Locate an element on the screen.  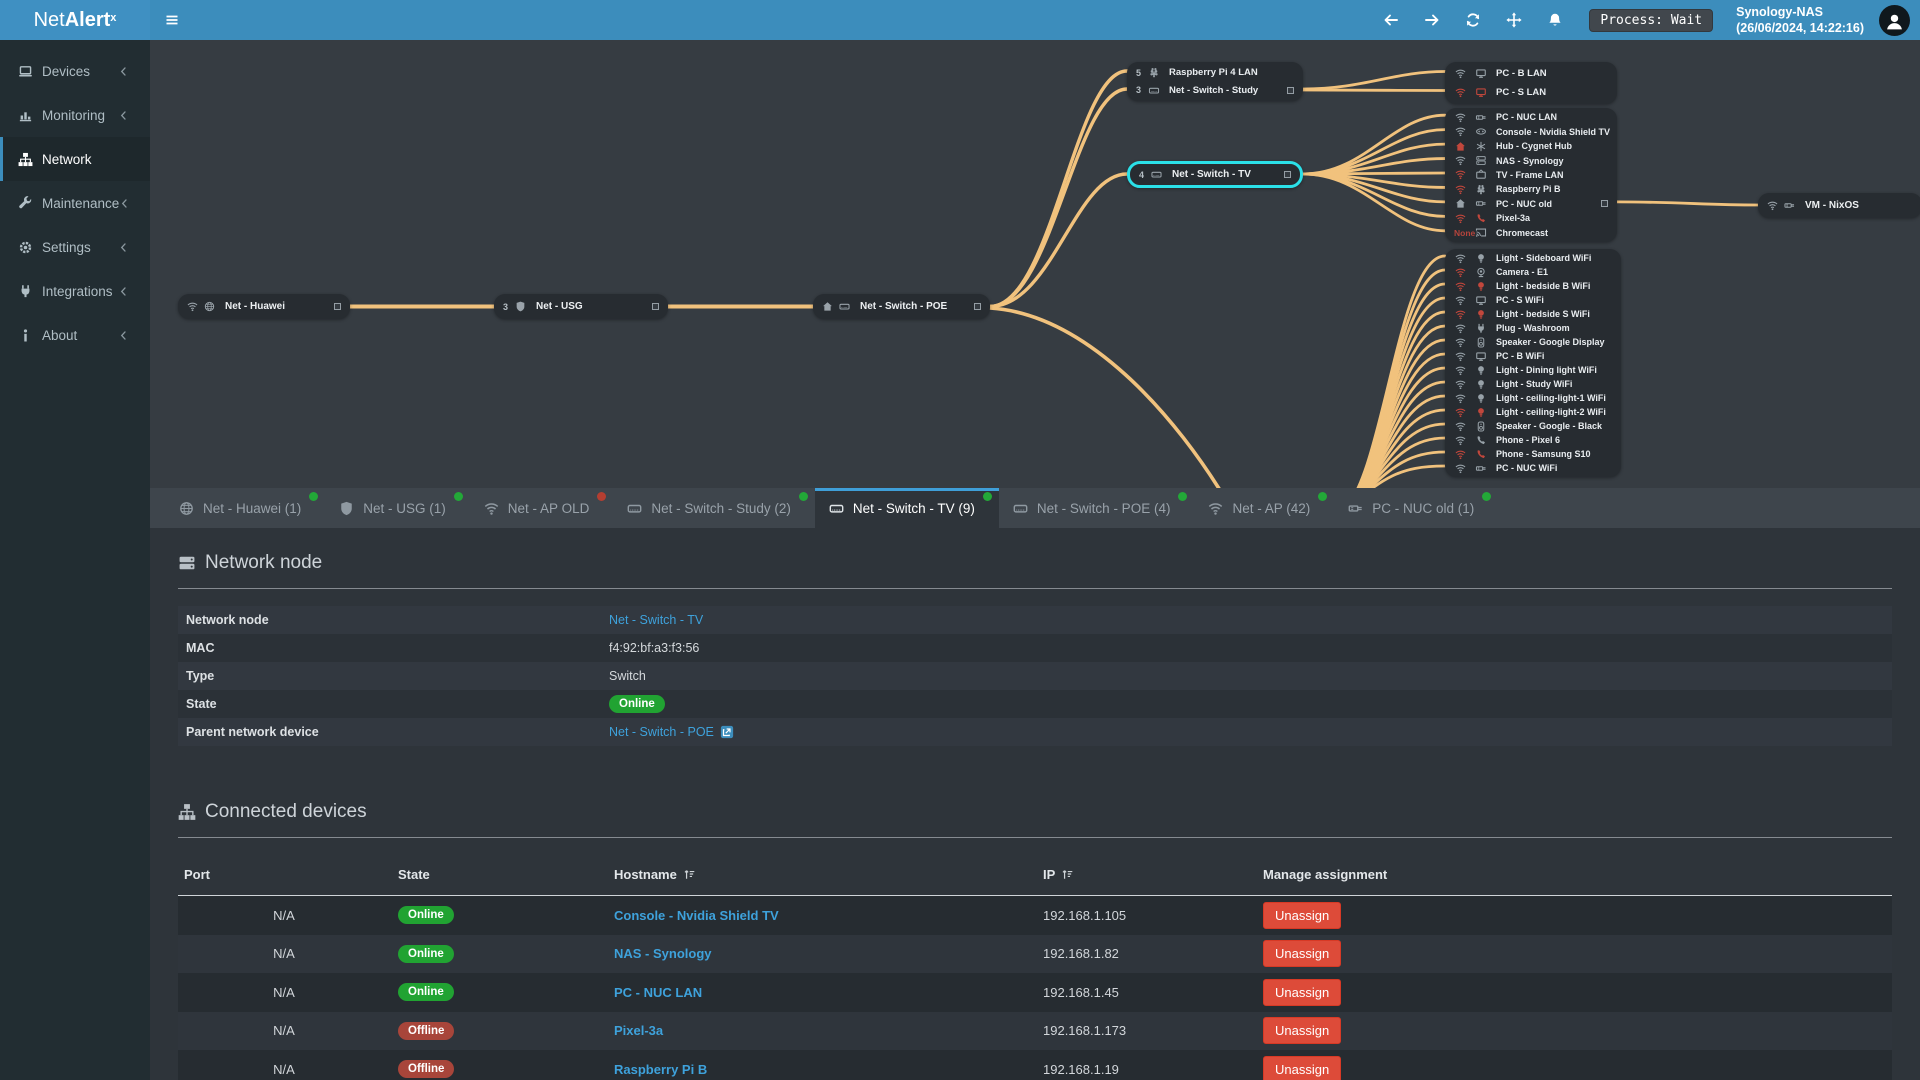
device-node-light-ceiling-light-2-wifi: Light - ceiling-light-2 WiFi is located at coordinates (1533, 412).